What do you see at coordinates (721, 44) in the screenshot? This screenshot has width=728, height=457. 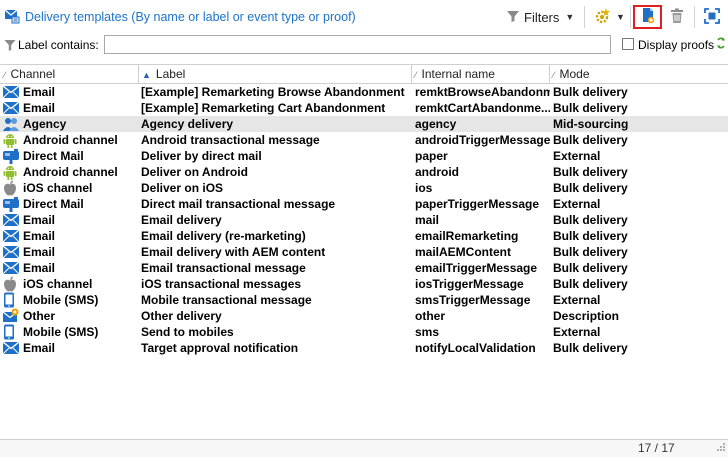 I see `refresh-icon` at bounding box center [721, 44].